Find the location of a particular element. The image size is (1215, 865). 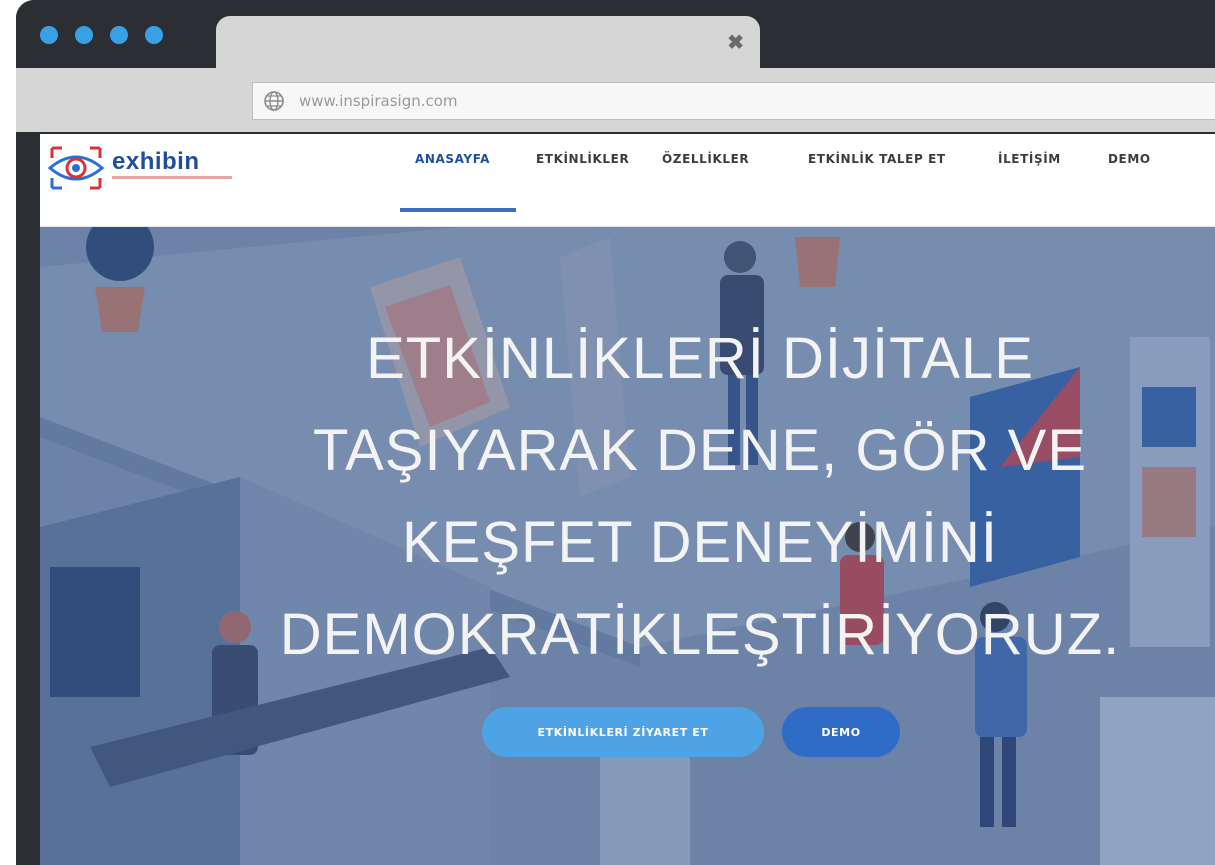

address-bar-row: www.inspirasign.com is located at coordinates (615, 100).